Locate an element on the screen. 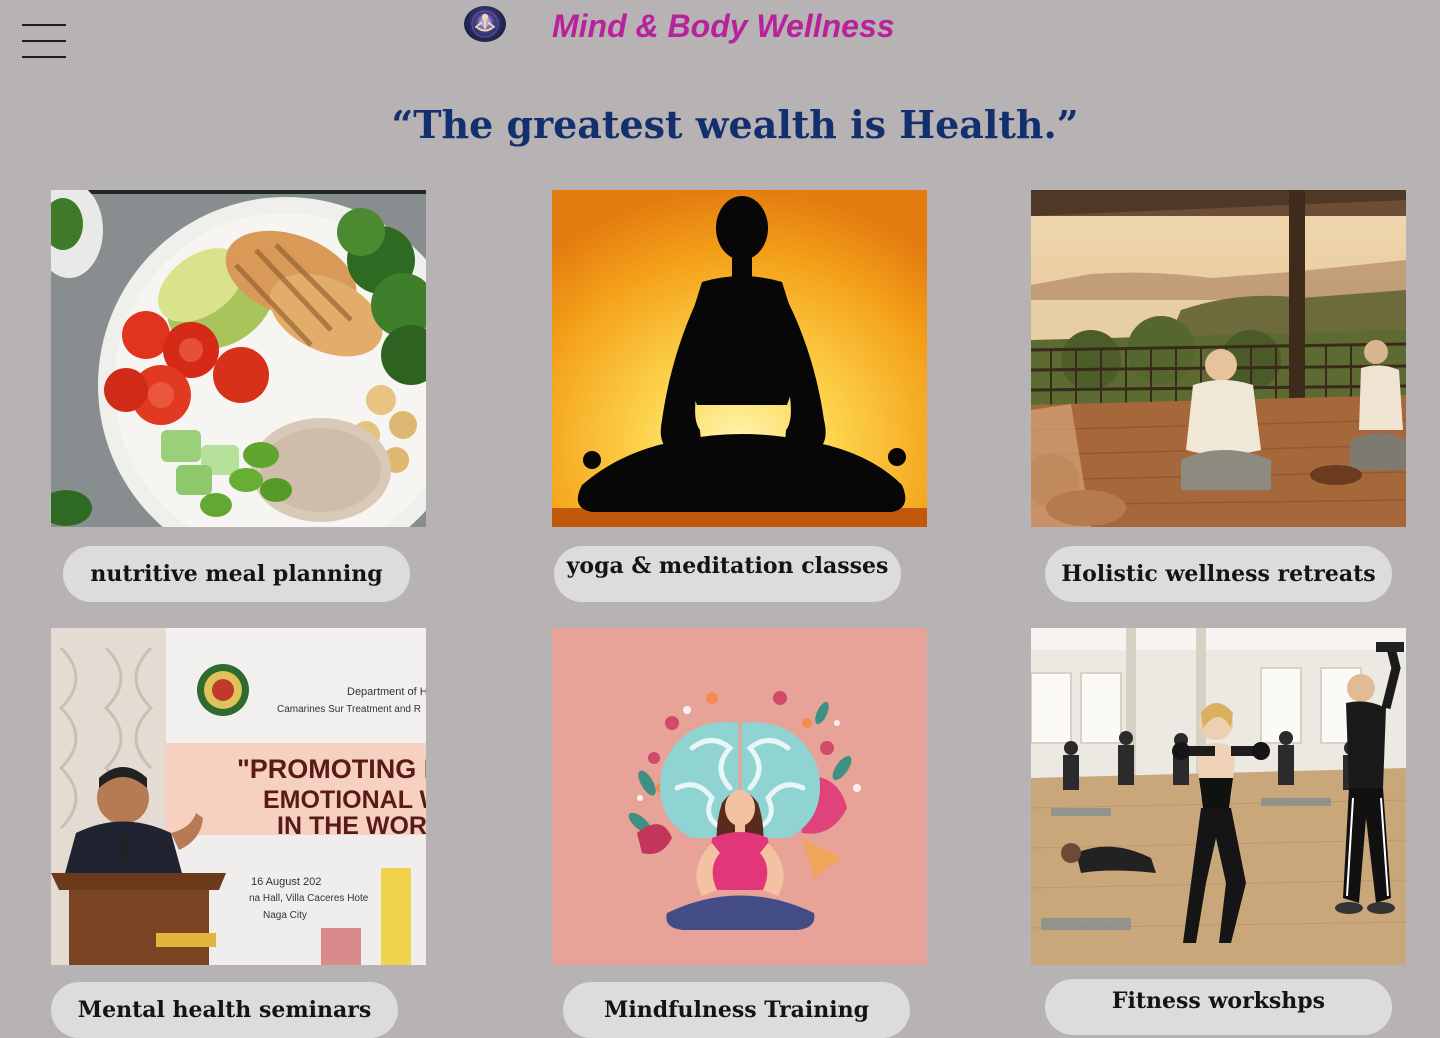 This screenshot has height=1038, width=1440. hamburger-menu-icon is located at coordinates (44, 41).